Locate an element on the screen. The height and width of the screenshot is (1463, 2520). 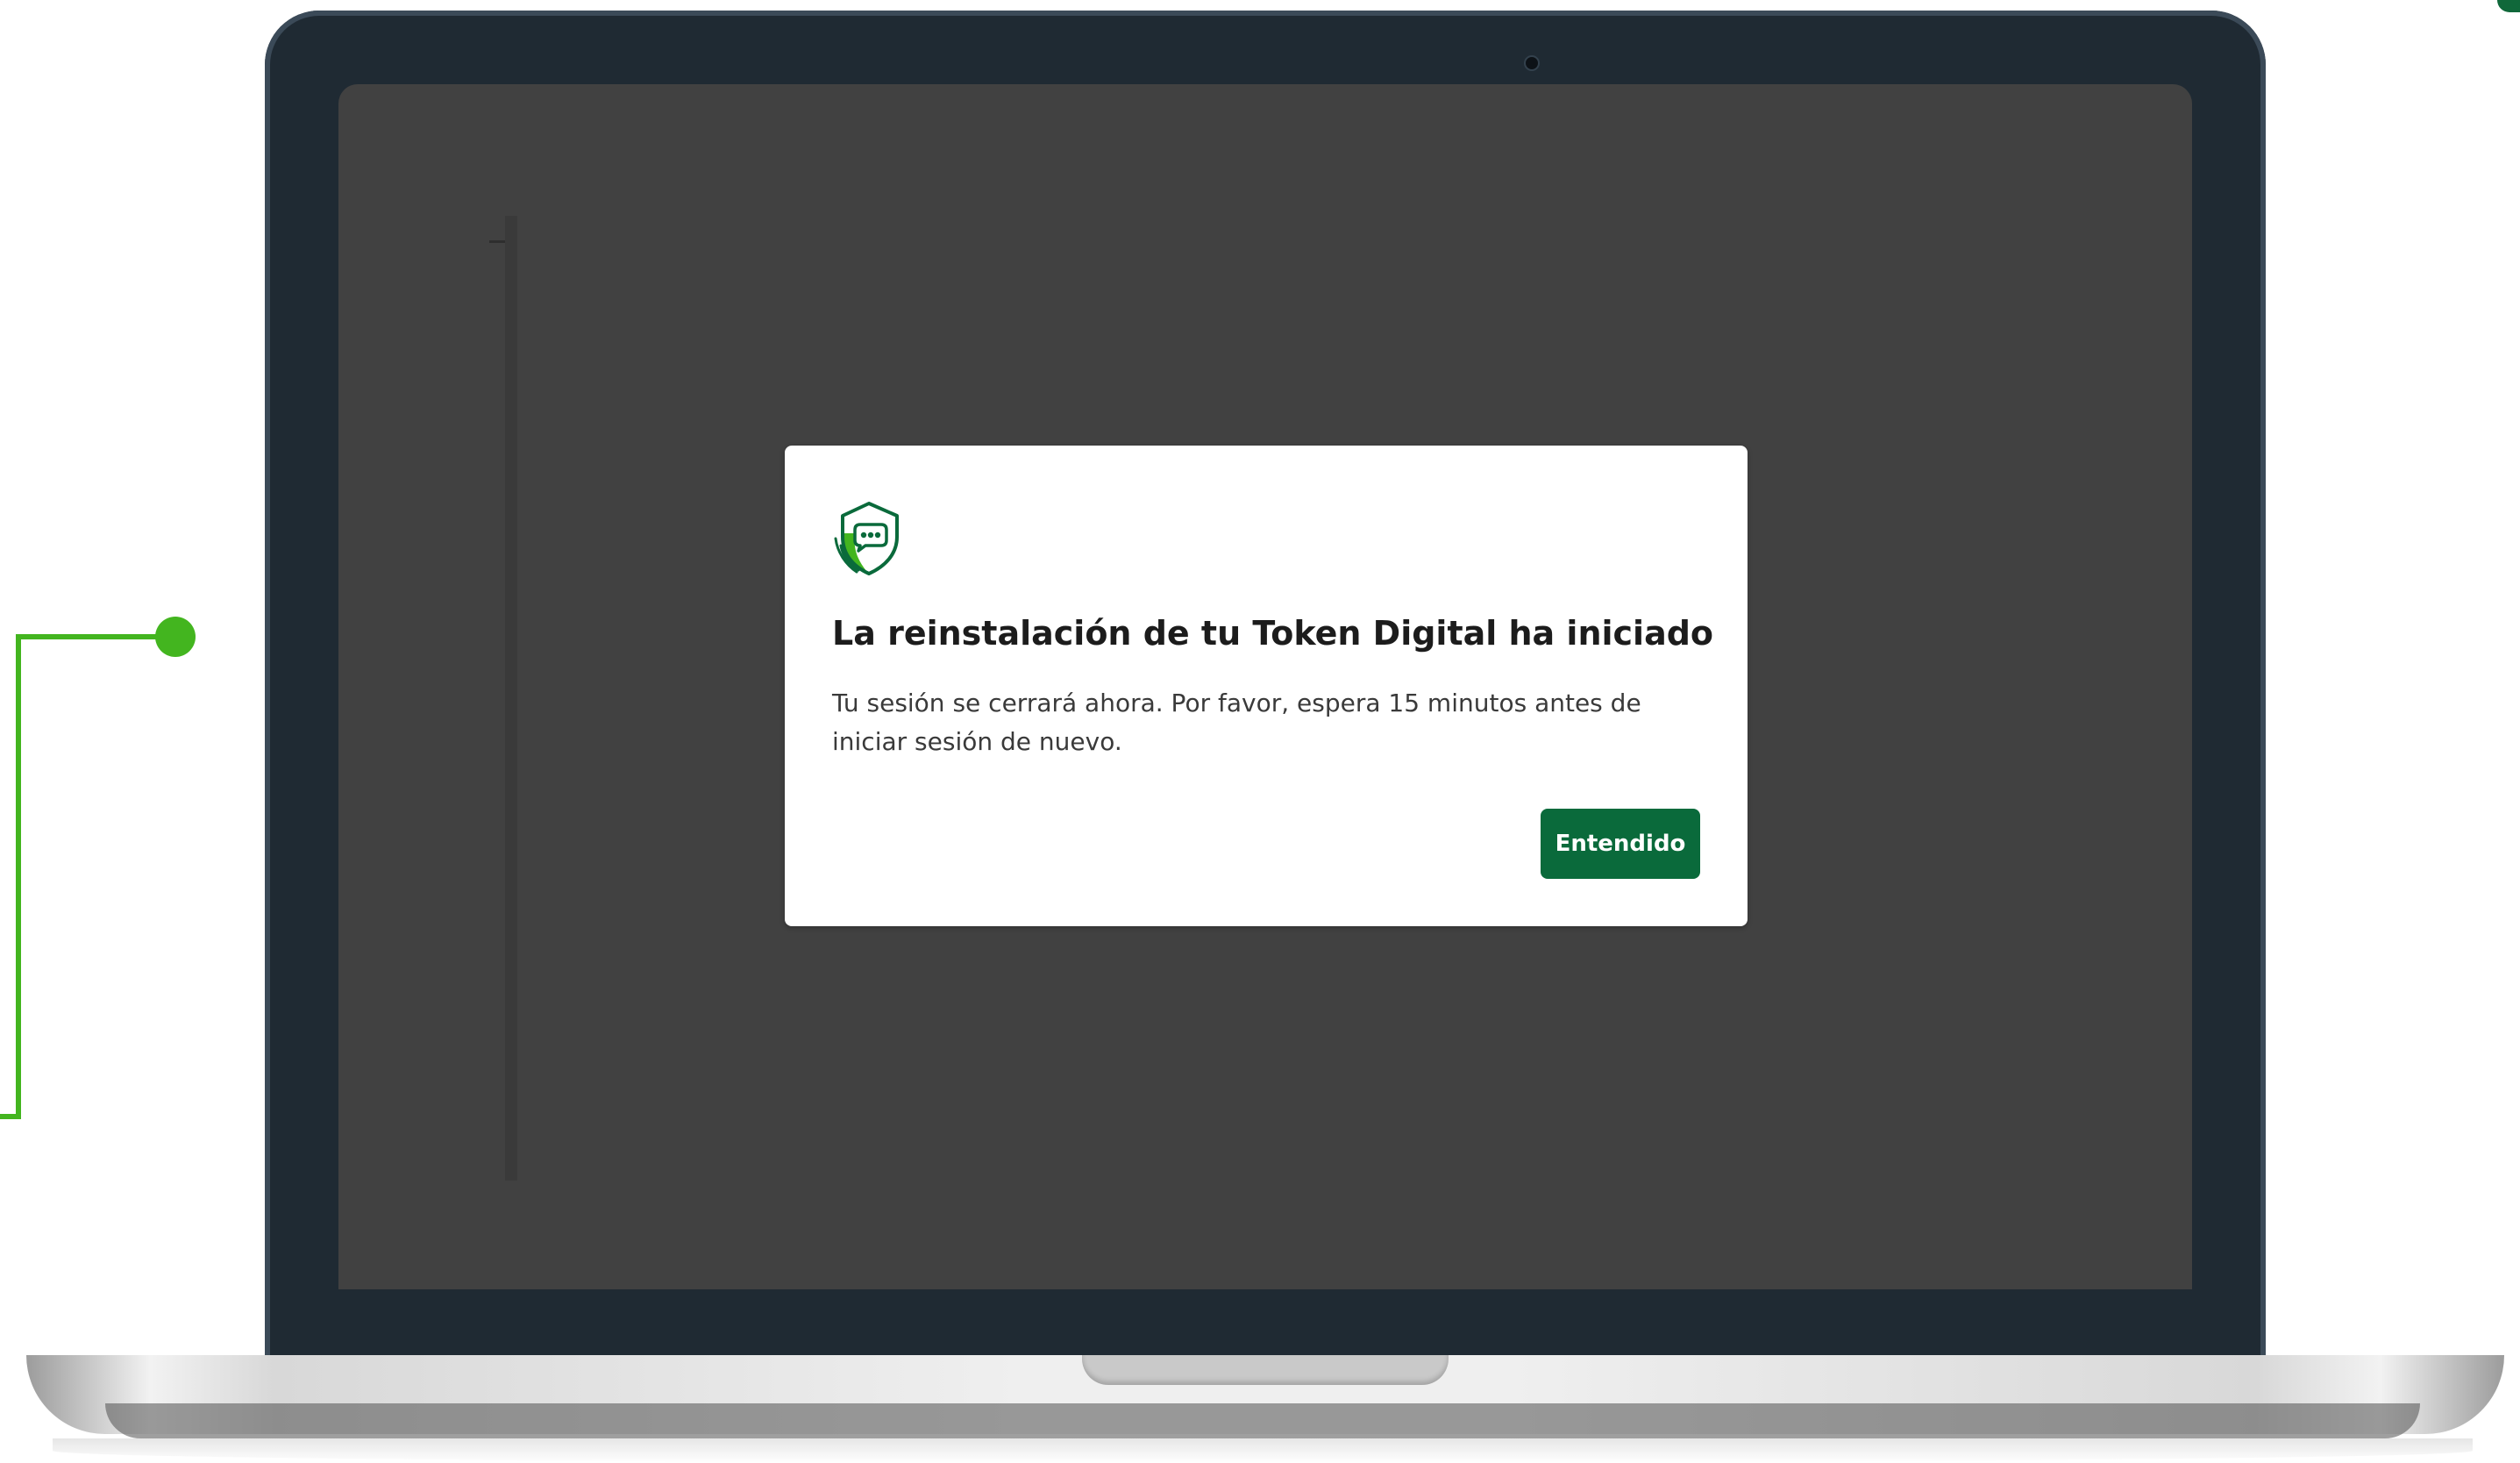
connector-line-vertical is located at coordinates (18, 876).